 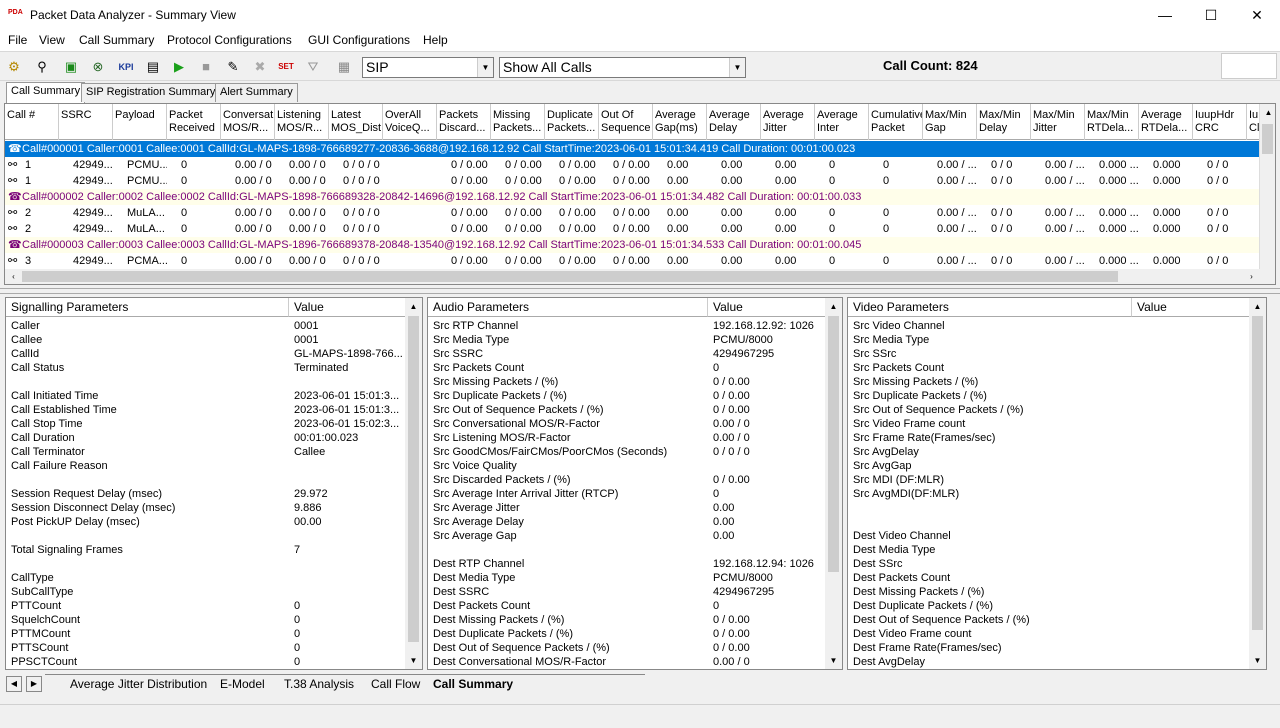 I want to click on filter-icon: ✖, so click(x=260, y=67).